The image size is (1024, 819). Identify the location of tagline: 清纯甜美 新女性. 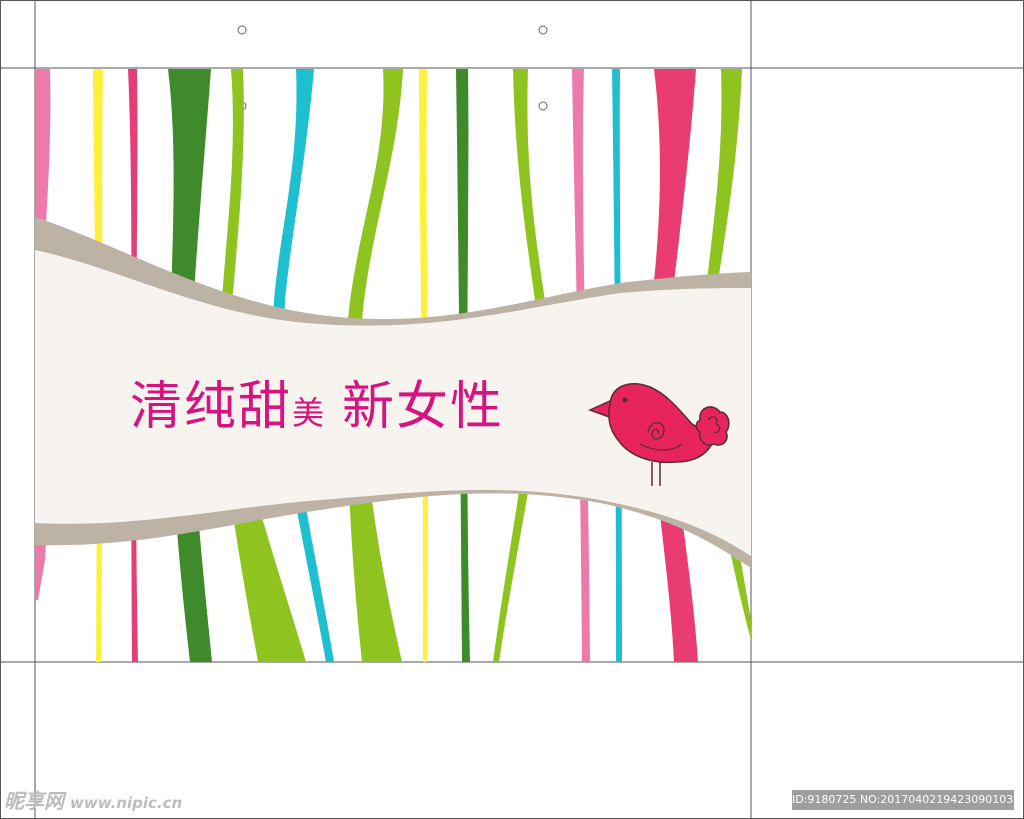
(317, 407).